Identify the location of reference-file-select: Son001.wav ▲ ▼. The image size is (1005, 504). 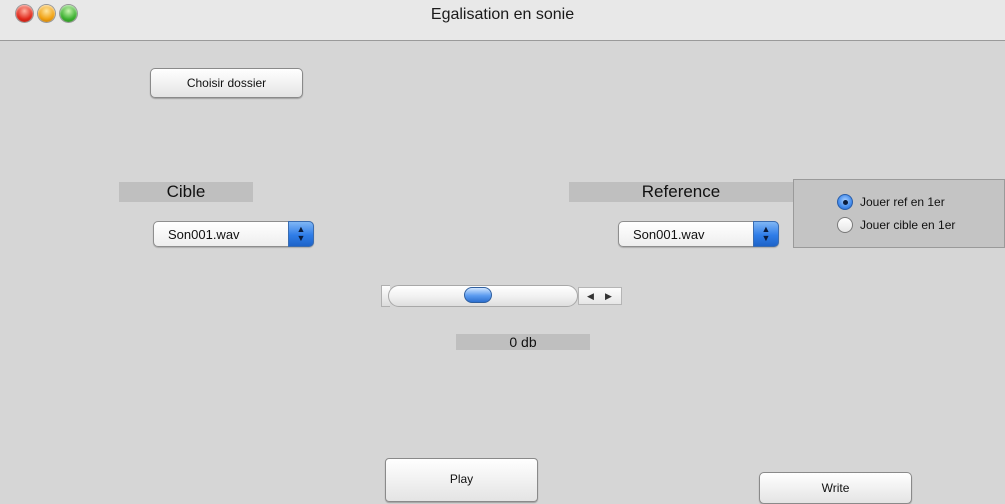
(698, 234).